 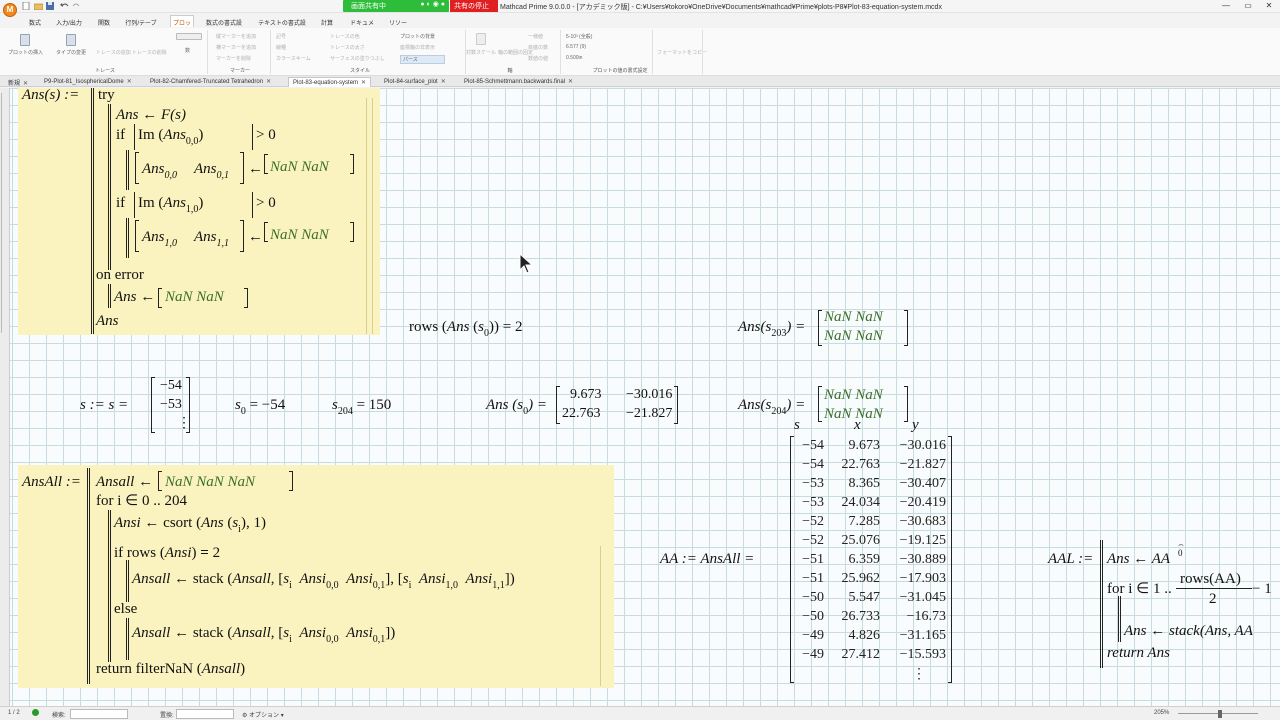 What do you see at coordinates (861, 502) in the screenshot?
I see `matrix-cell: 24.034` at bounding box center [861, 502].